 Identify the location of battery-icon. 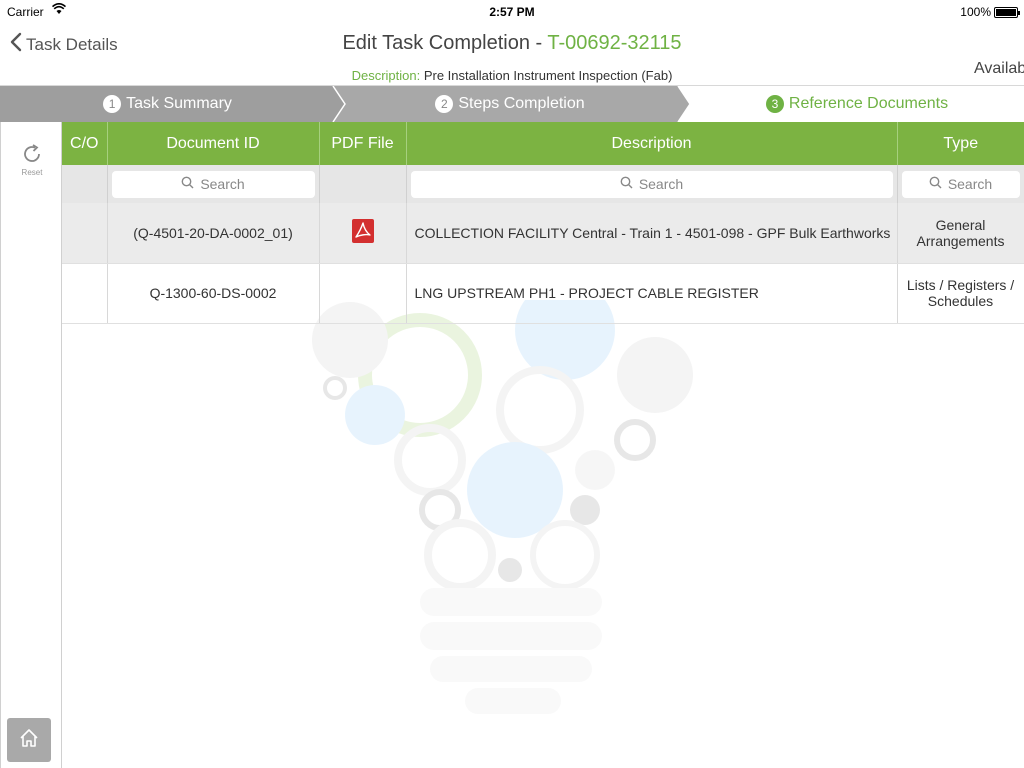
(1007, 12).